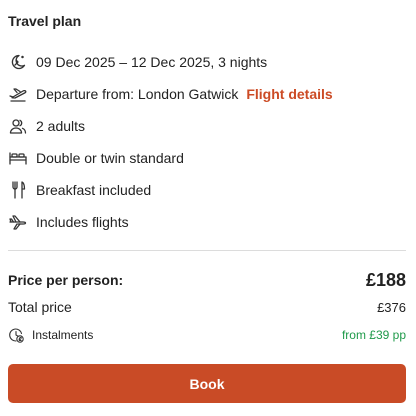  I want to click on instalments-value: from £39 pp, so click(373, 335).